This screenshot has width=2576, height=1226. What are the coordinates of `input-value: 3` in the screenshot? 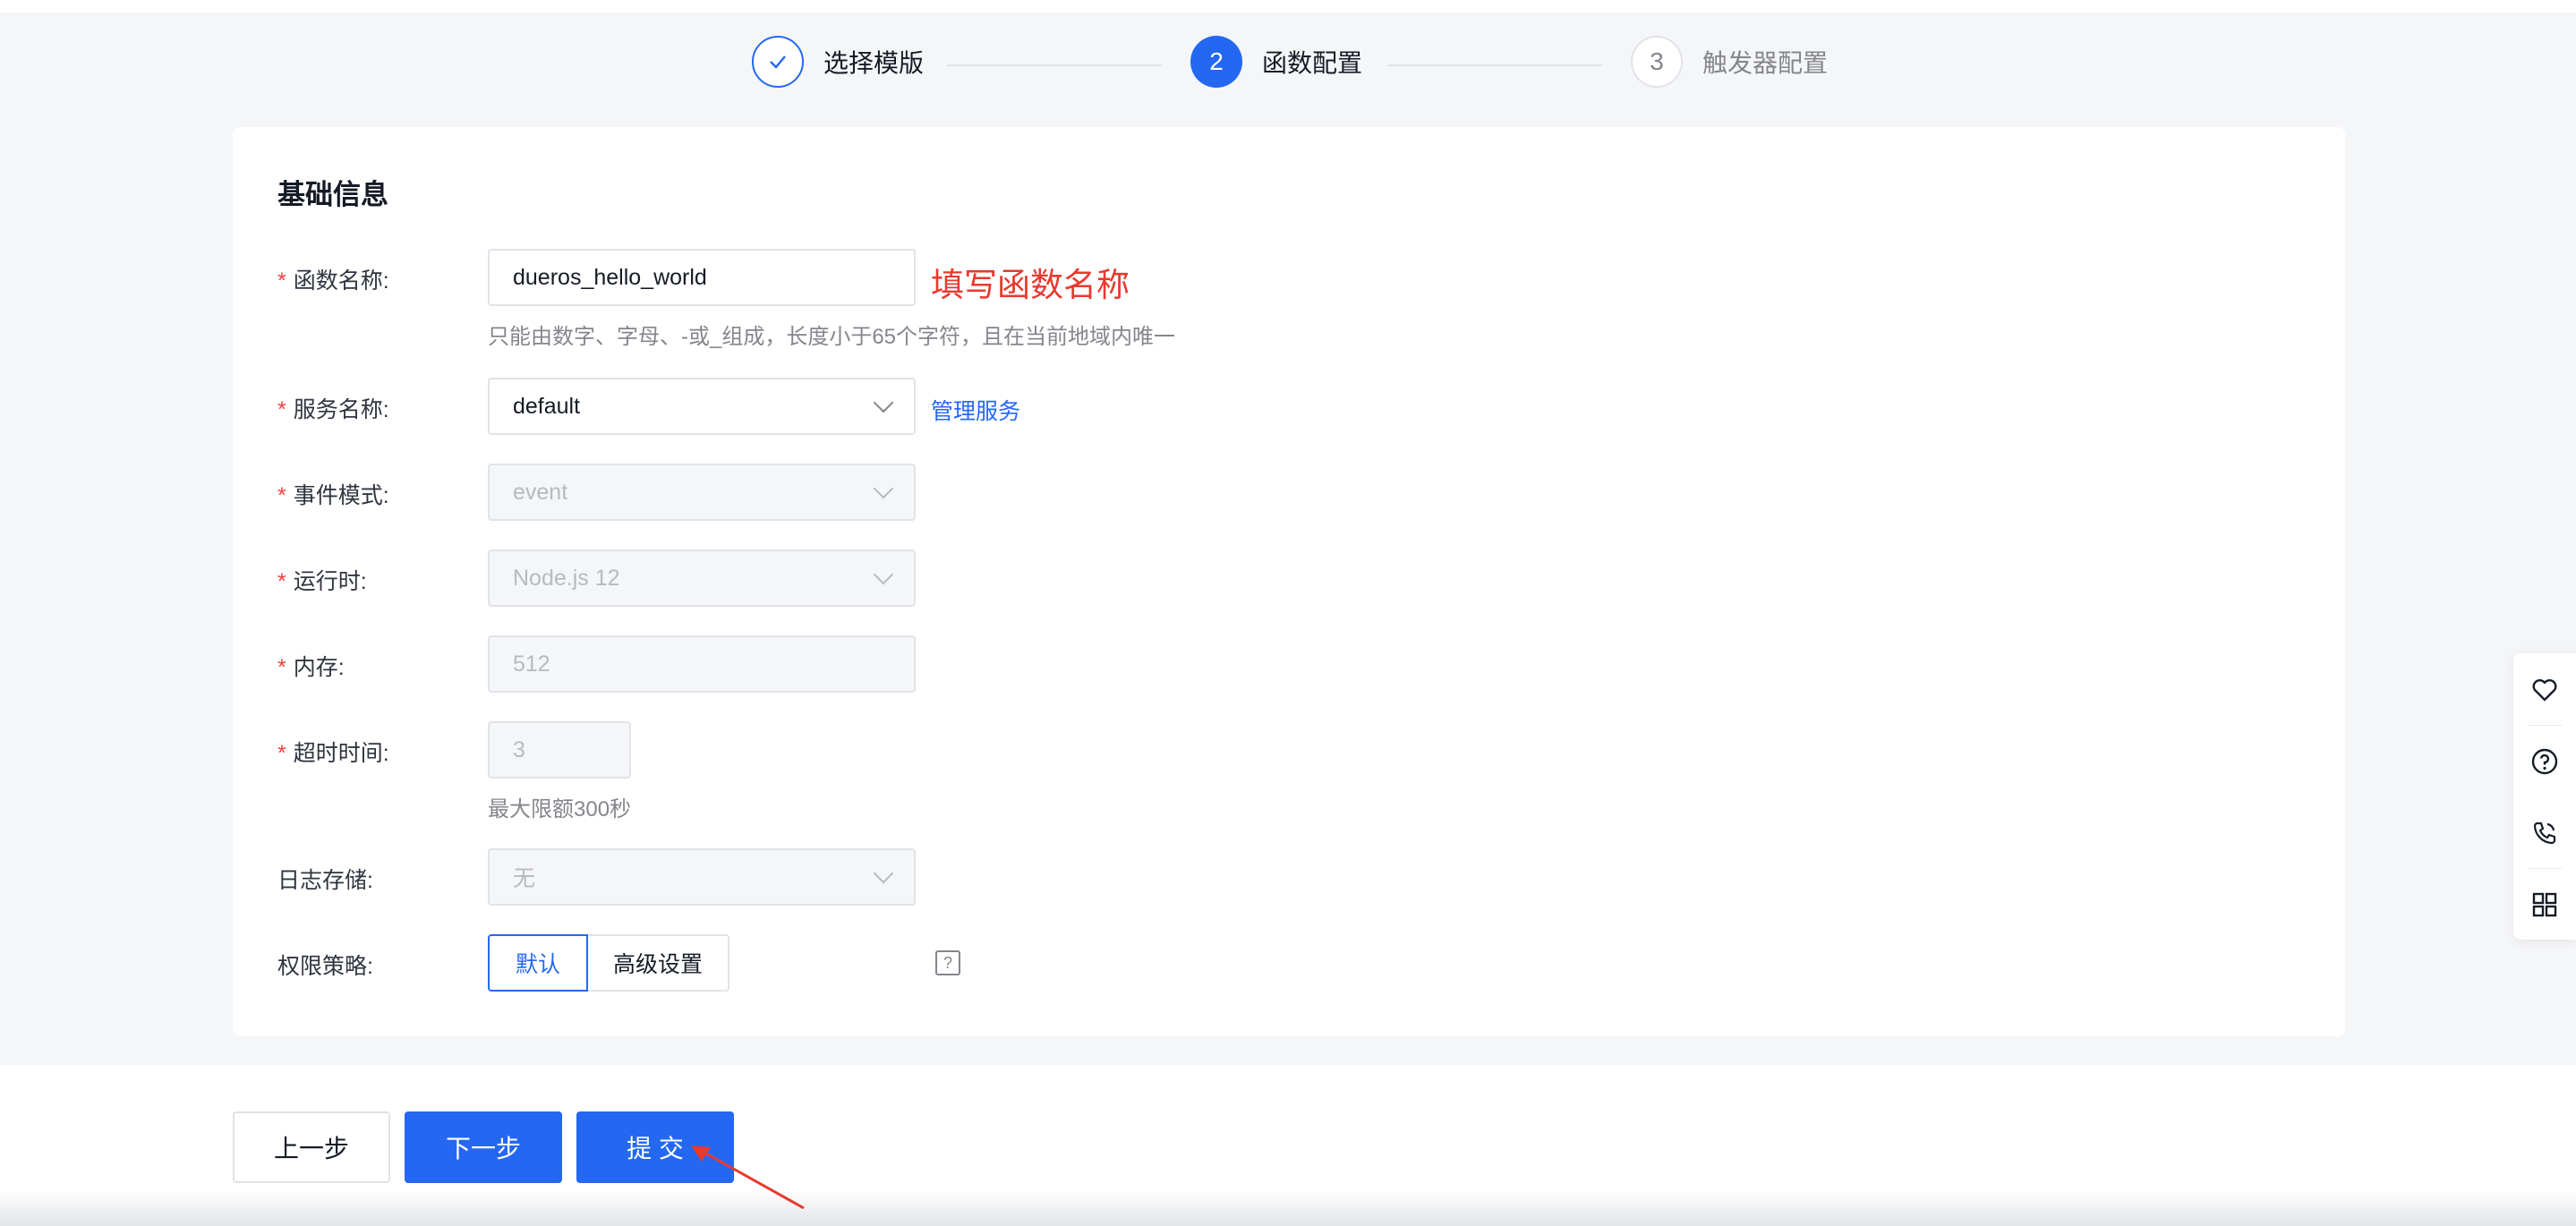 It's located at (519, 749).